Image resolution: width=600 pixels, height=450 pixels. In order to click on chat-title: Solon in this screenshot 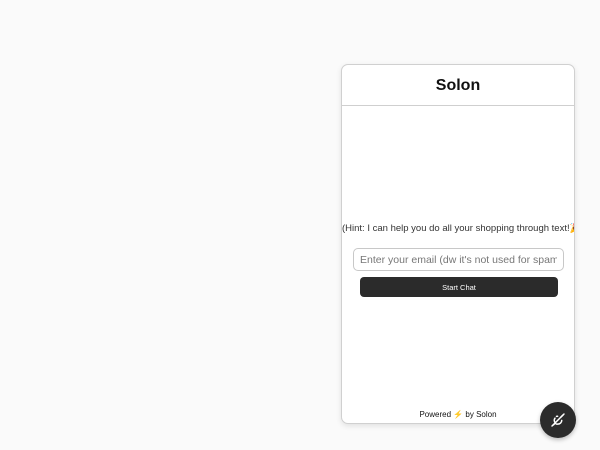, I will do `click(458, 85)`.